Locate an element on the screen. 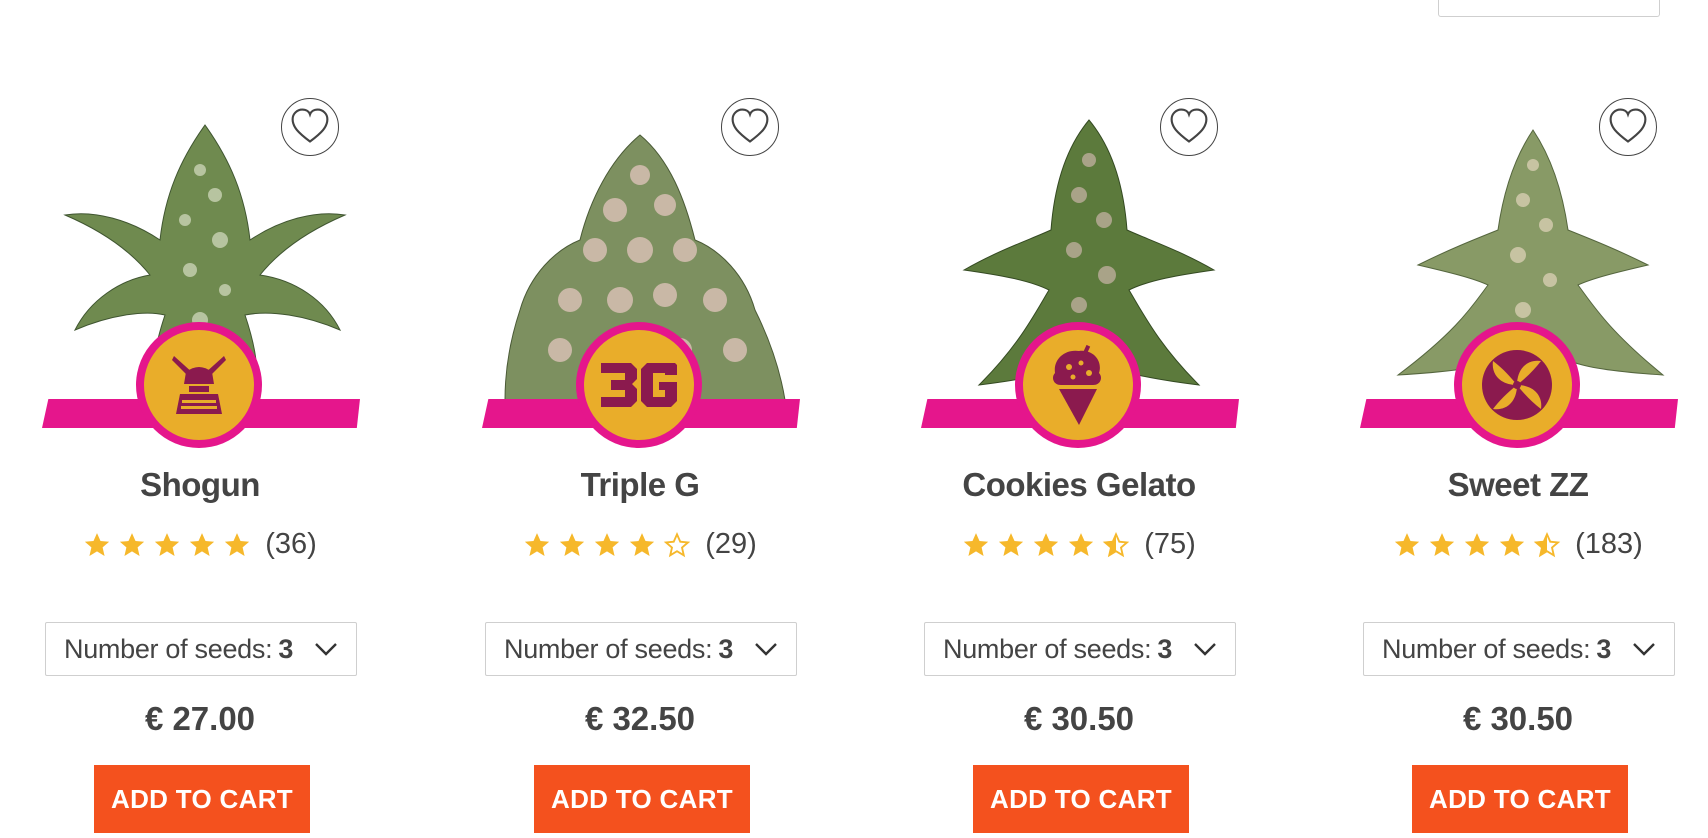 The width and height of the screenshot is (1708, 838). review-count: (183) is located at coordinates (1609, 544).